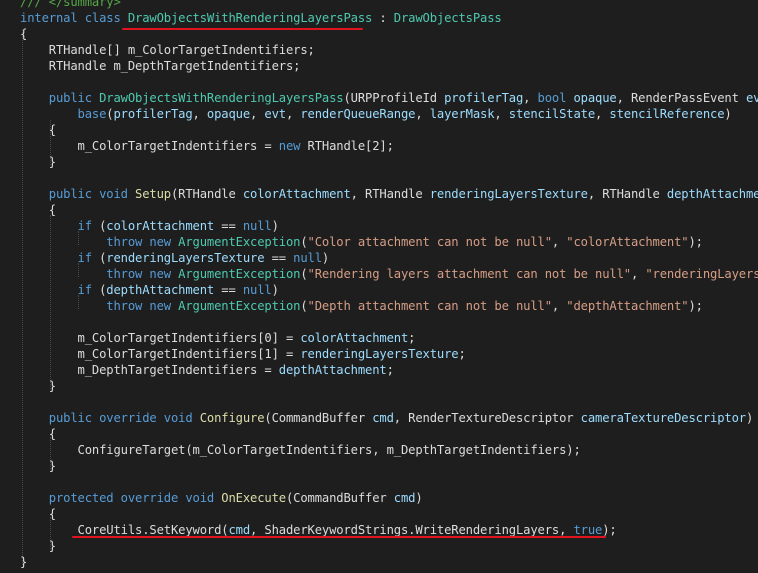 This screenshot has height=573, width=758. Describe the element at coordinates (149, 290) in the screenshot. I see `code-line: if (depthAttachment == null)` at that location.